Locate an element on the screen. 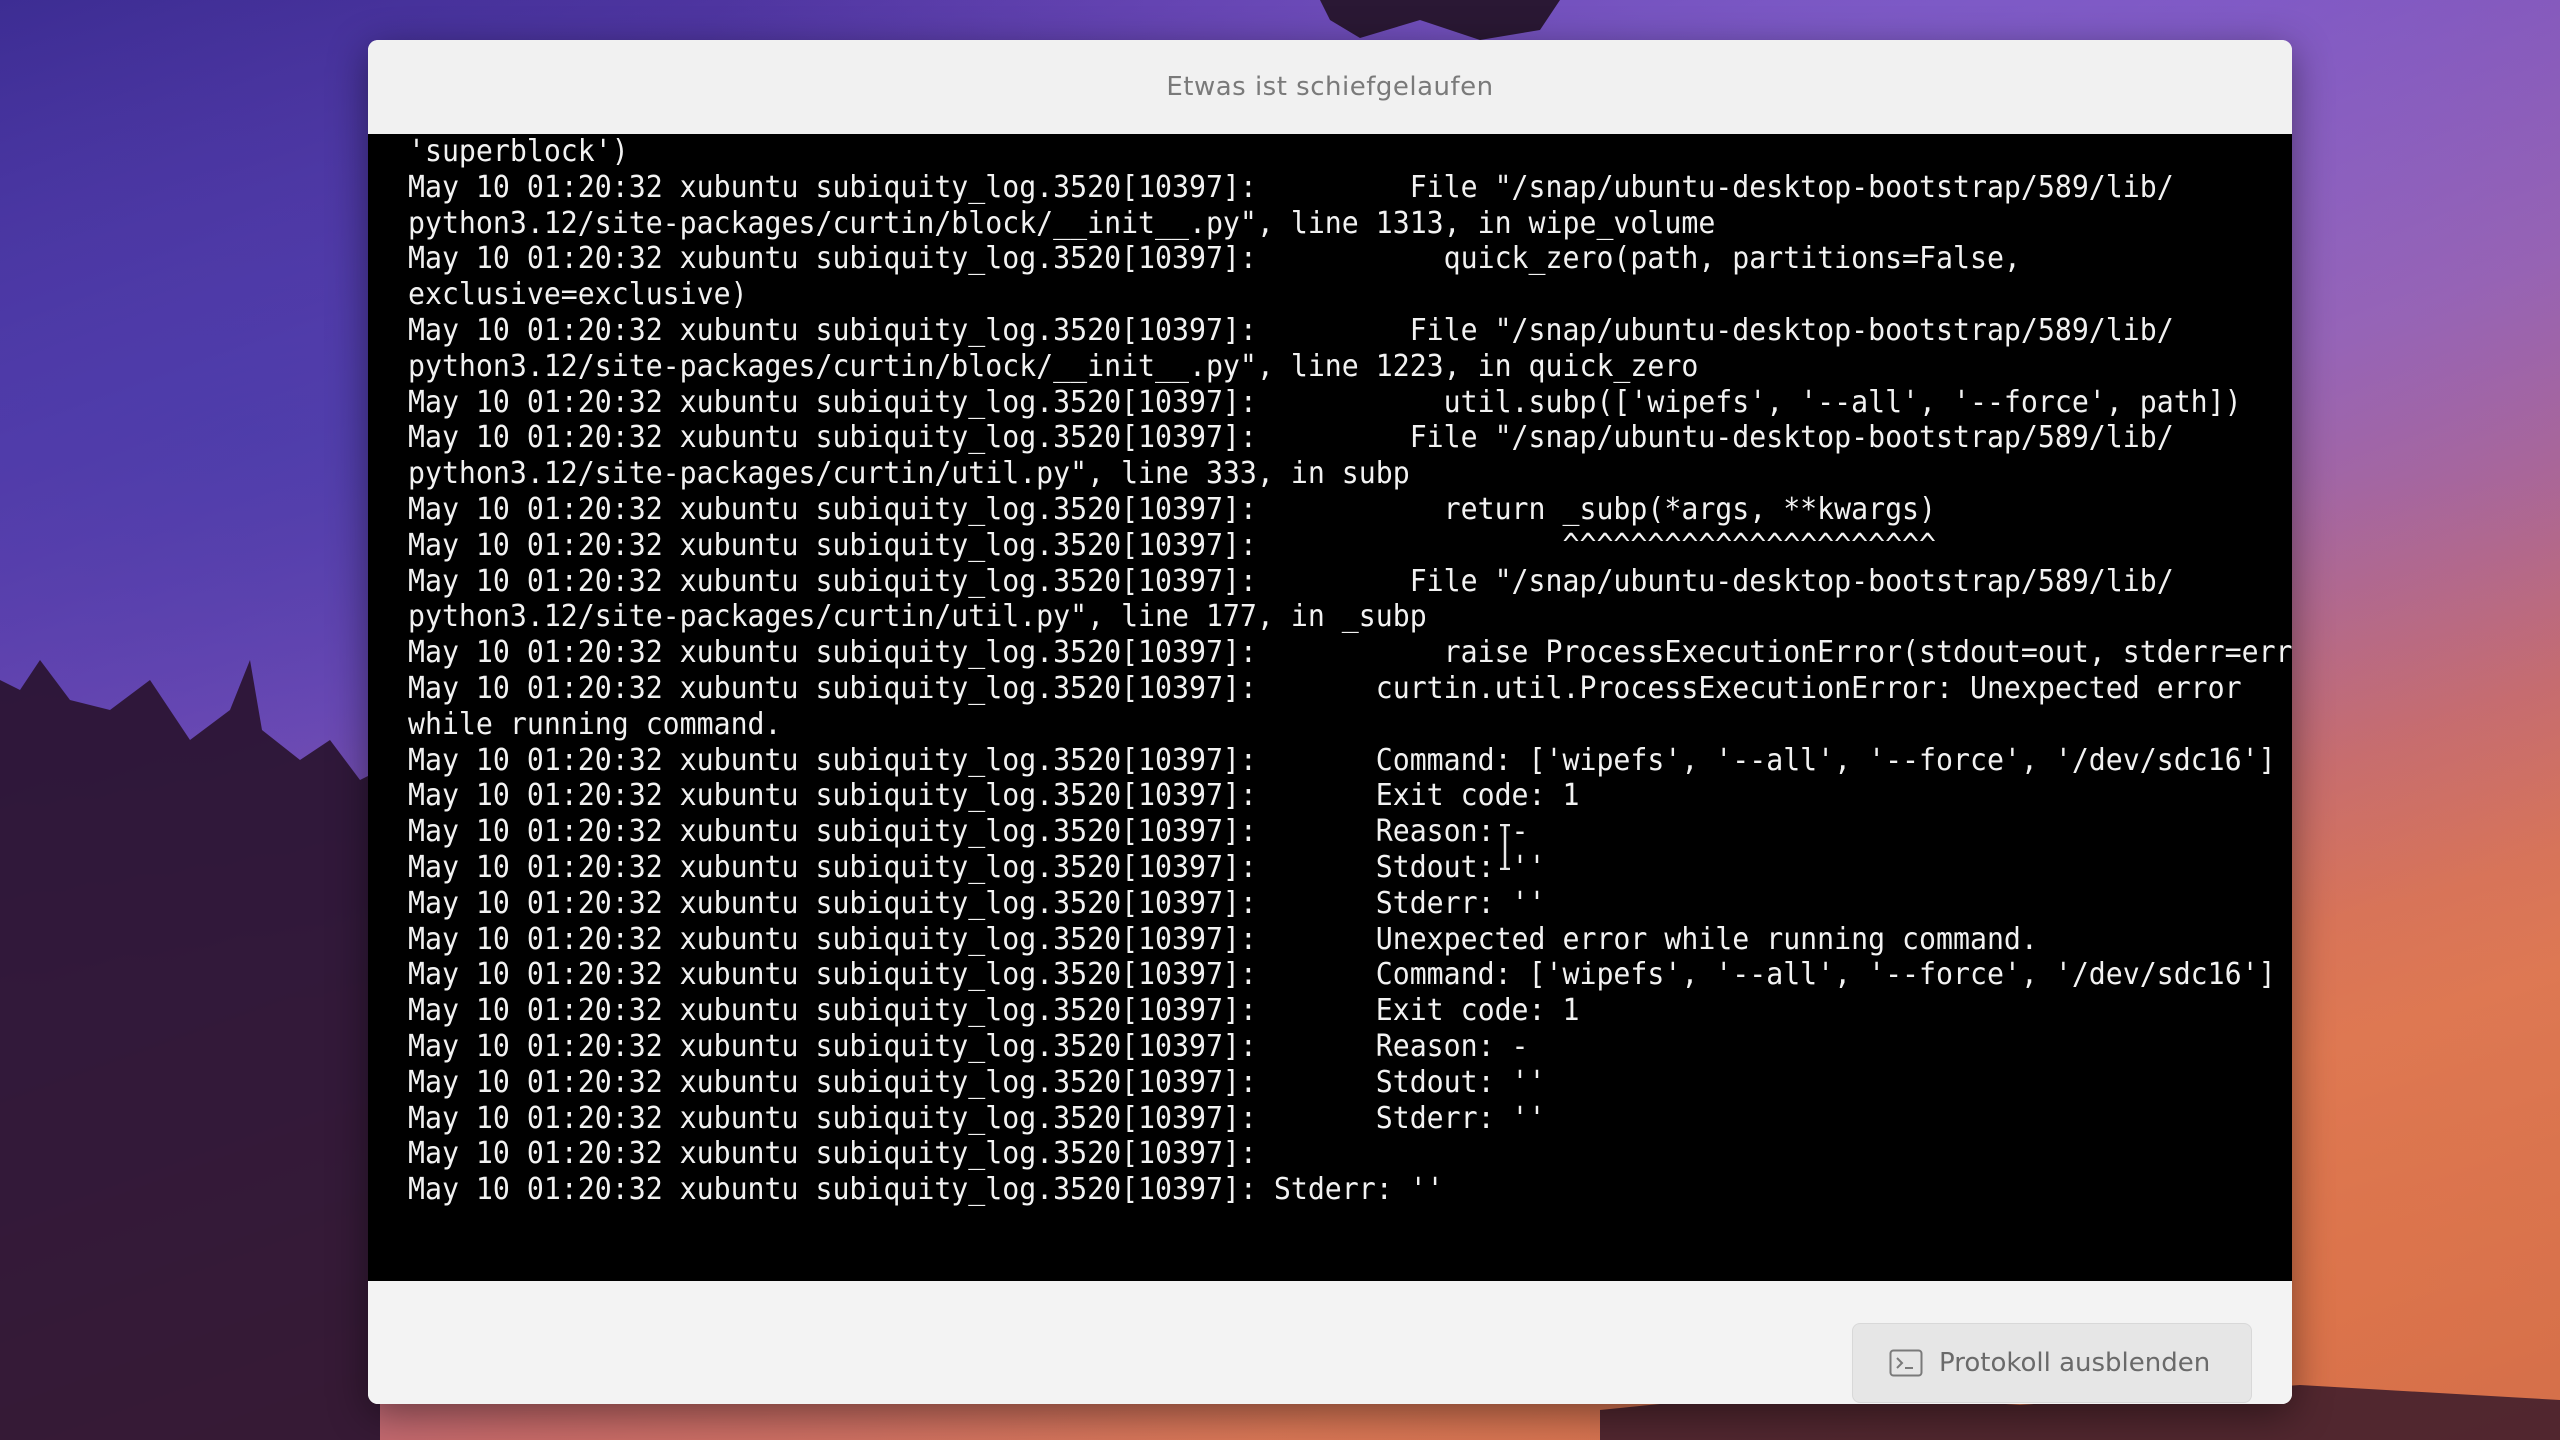 The image size is (2560, 1440). dialog-titlebar: Etwas ist schiefgelaufen is located at coordinates (1330, 87).